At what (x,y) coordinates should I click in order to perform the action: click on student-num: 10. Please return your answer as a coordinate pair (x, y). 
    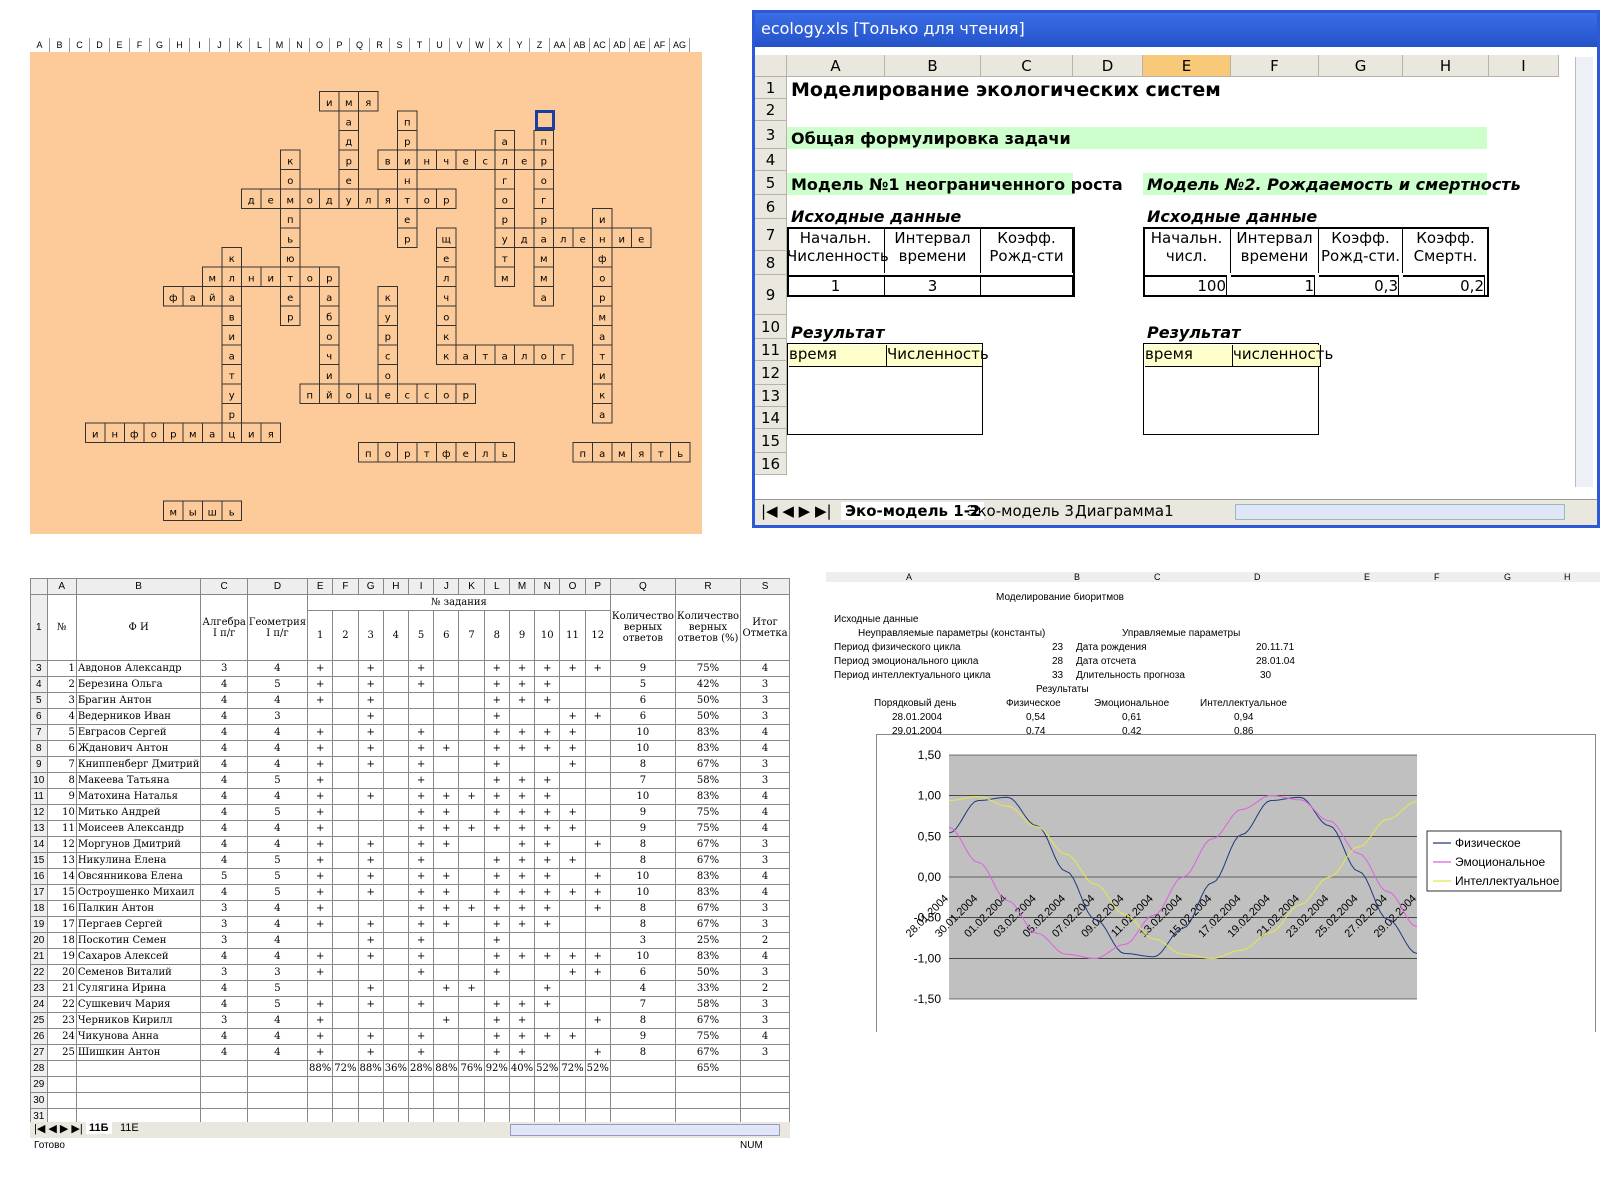
    Looking at the image, I should click on (61, 812).